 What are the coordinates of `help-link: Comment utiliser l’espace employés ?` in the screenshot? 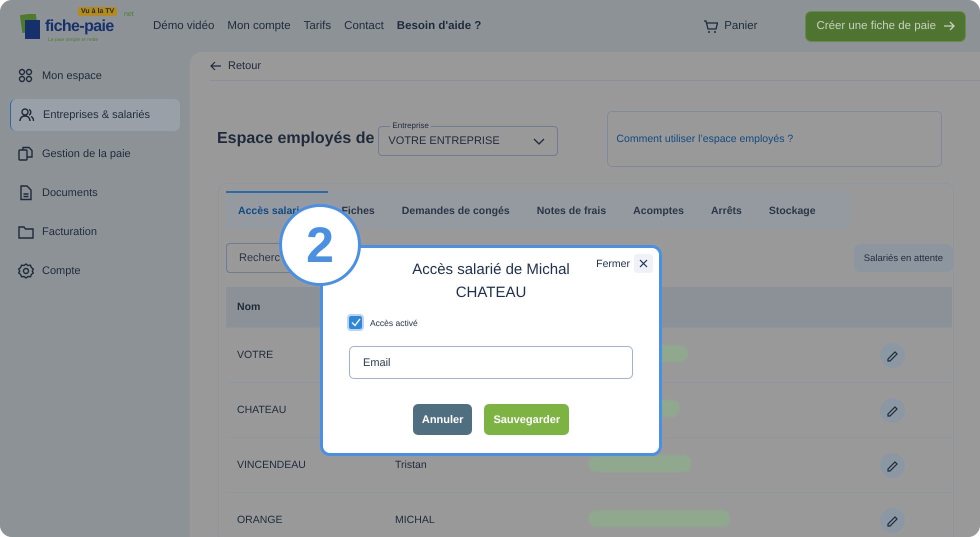 It's located at (705, 139).